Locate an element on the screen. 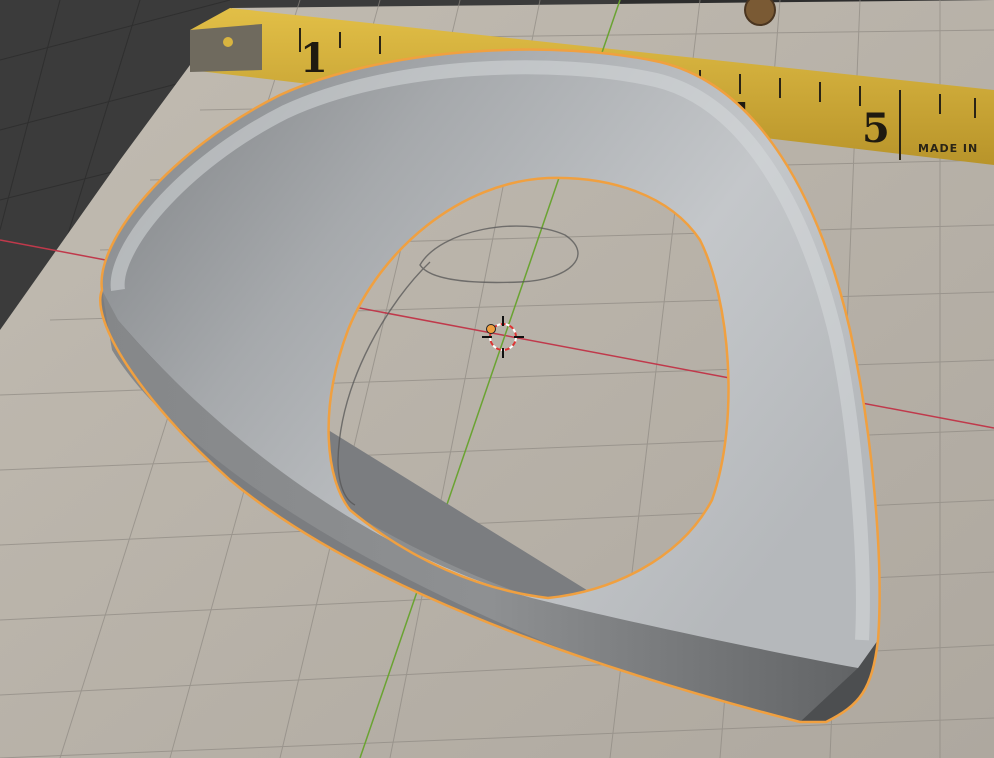  tape-made-in-text: MADE IN is located at coordinates (948, 148).